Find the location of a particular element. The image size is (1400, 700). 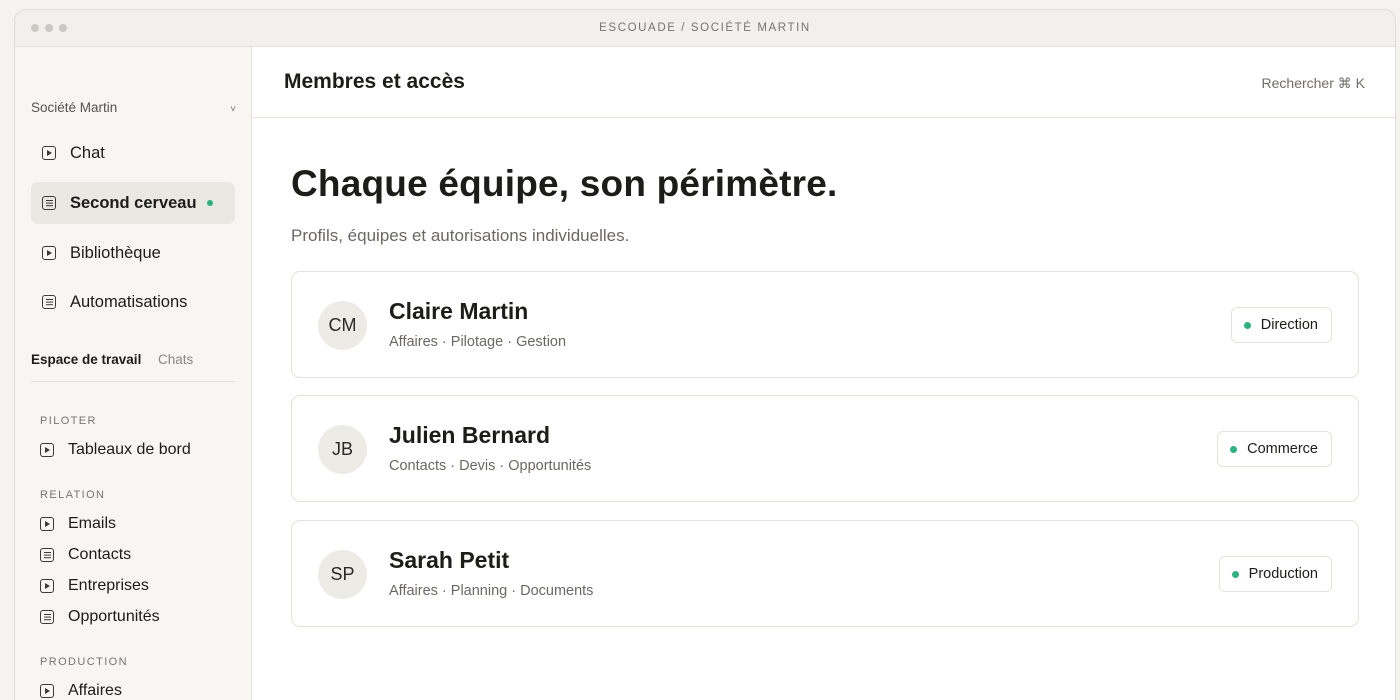

sidebar-item-affaires: Affaires is located at coordinates (81, 691).